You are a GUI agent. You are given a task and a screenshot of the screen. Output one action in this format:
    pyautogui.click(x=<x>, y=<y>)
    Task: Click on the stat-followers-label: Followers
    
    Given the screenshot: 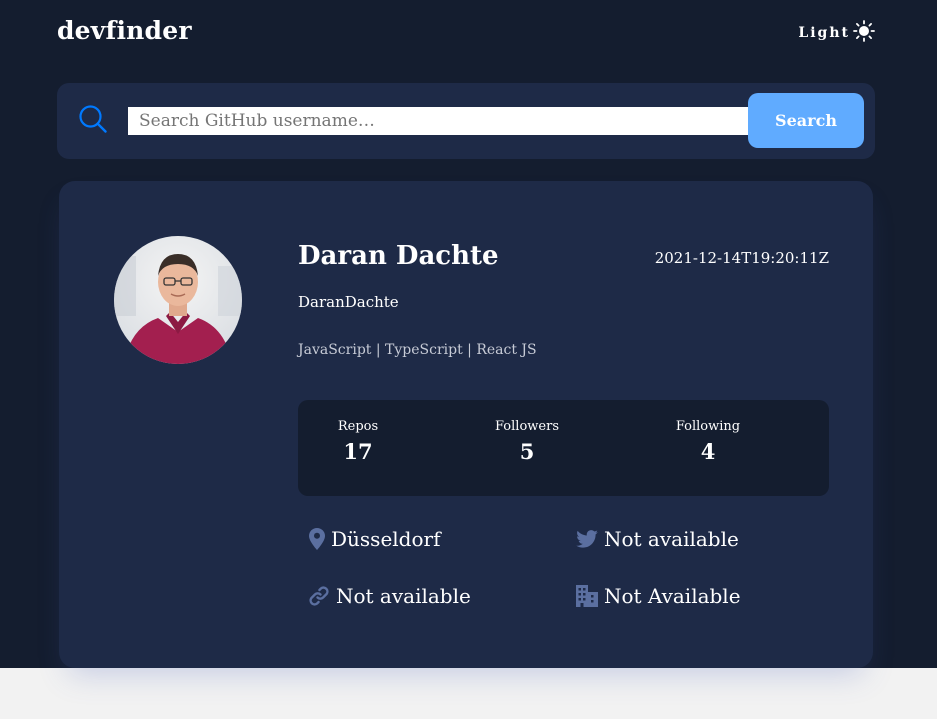 What is the action you would take?
    pyautogui.click(x=527, y=426)
    